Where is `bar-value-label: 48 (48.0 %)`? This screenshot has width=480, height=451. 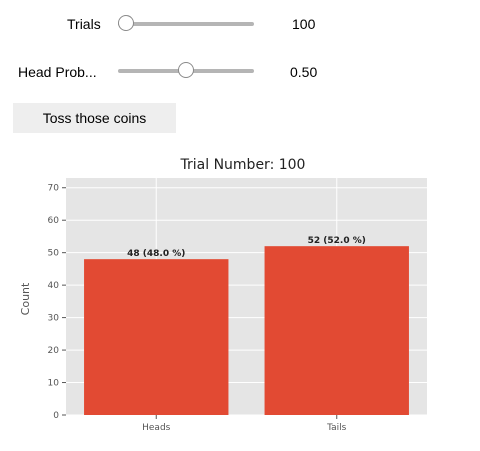
bar-value-label: 48 (48.0 %) is located at coordinates (156, 254).